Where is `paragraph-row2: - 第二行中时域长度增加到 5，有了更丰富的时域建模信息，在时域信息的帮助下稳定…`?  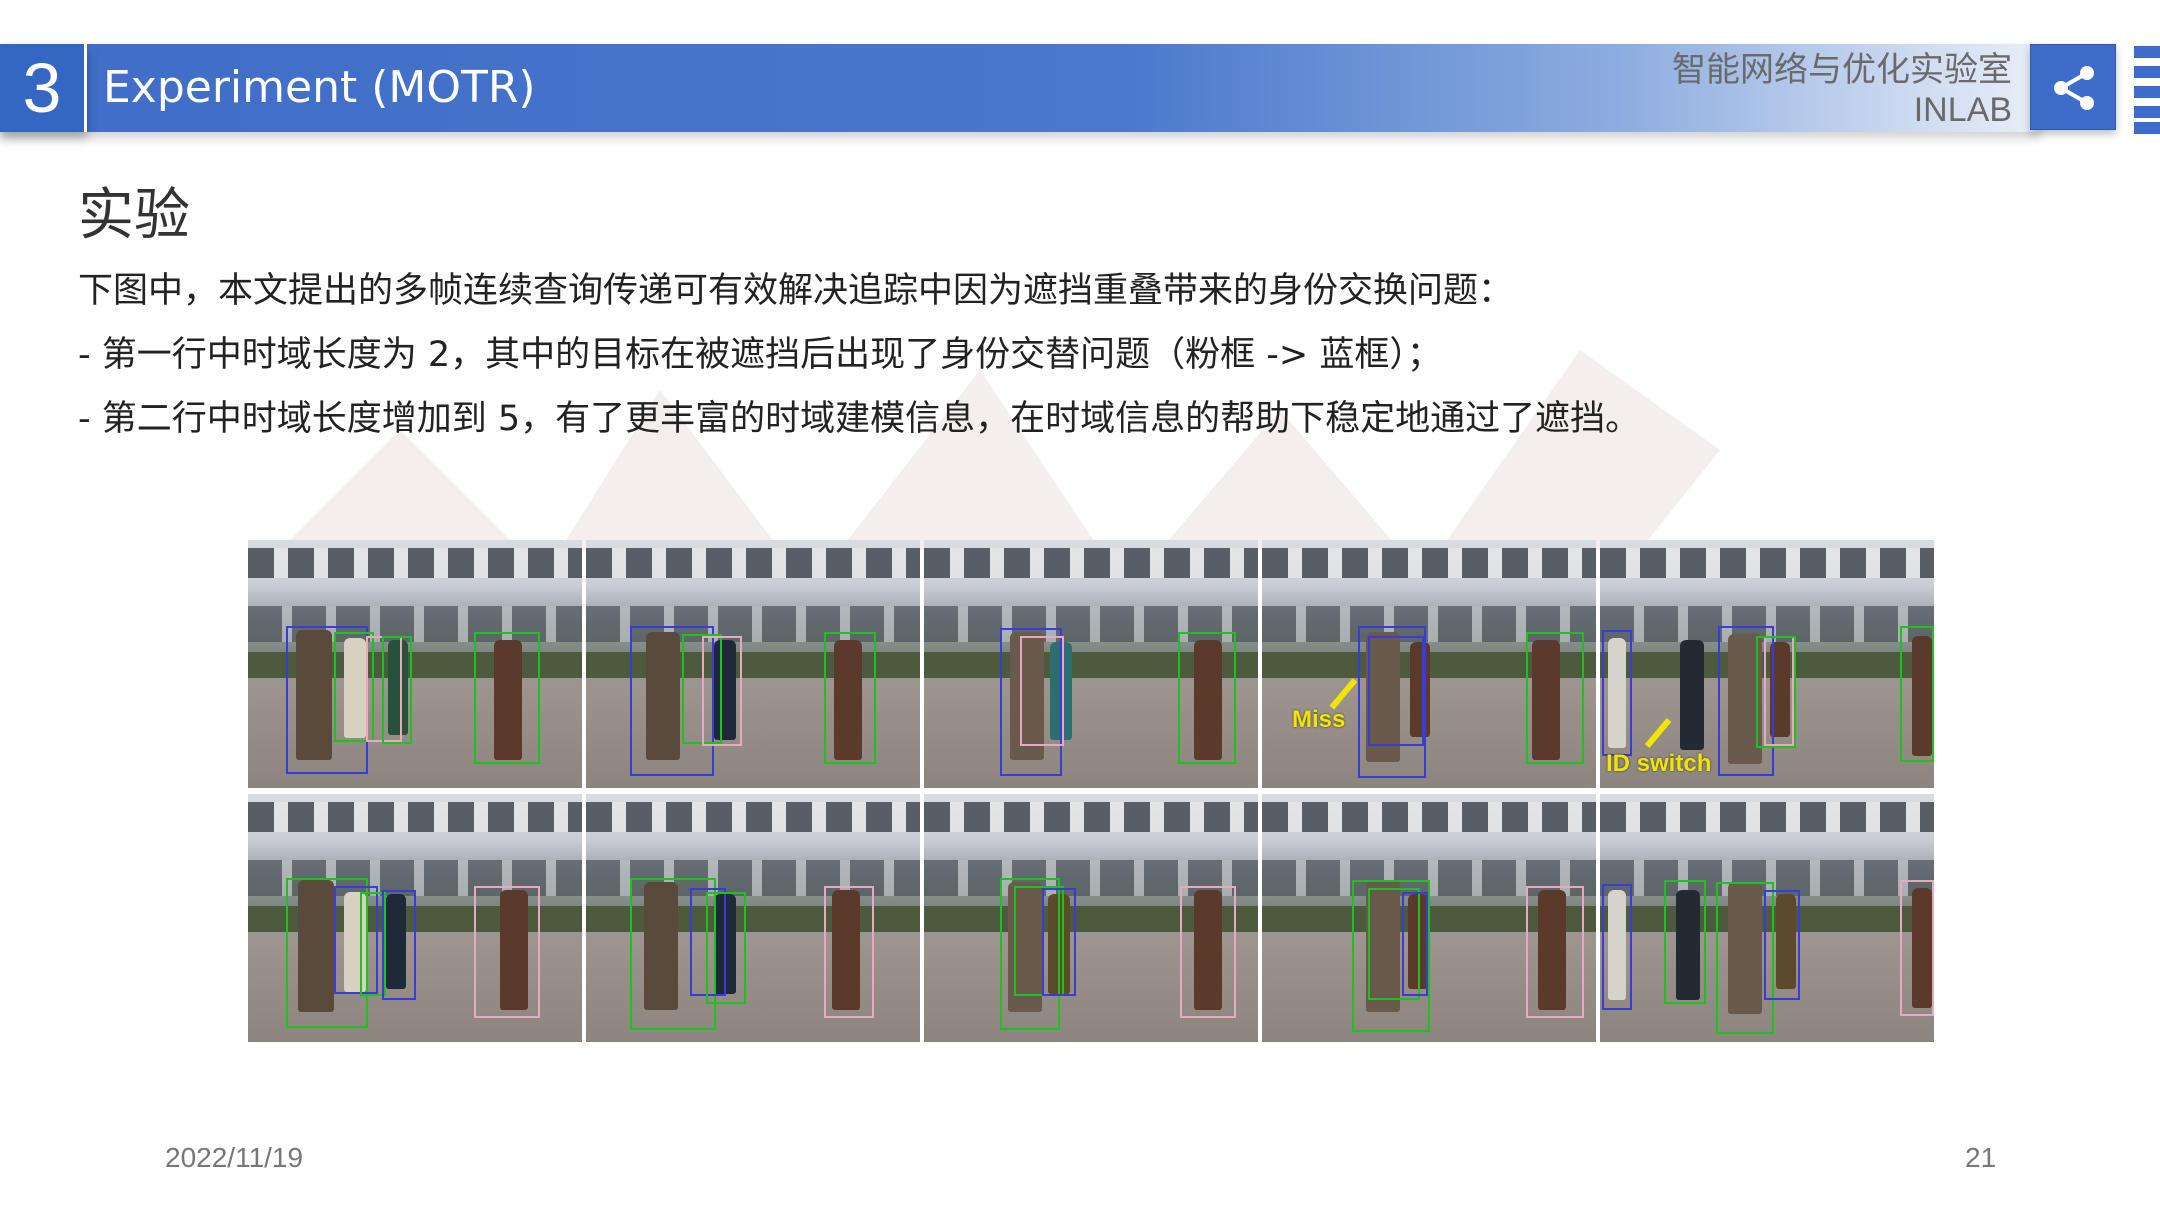
paragraph-row2: - 第二行中时域长度增加到 5，有了更丰富的时域建模信息，在时域信息的帮助下稳定… is located at coordinates (859, 419).